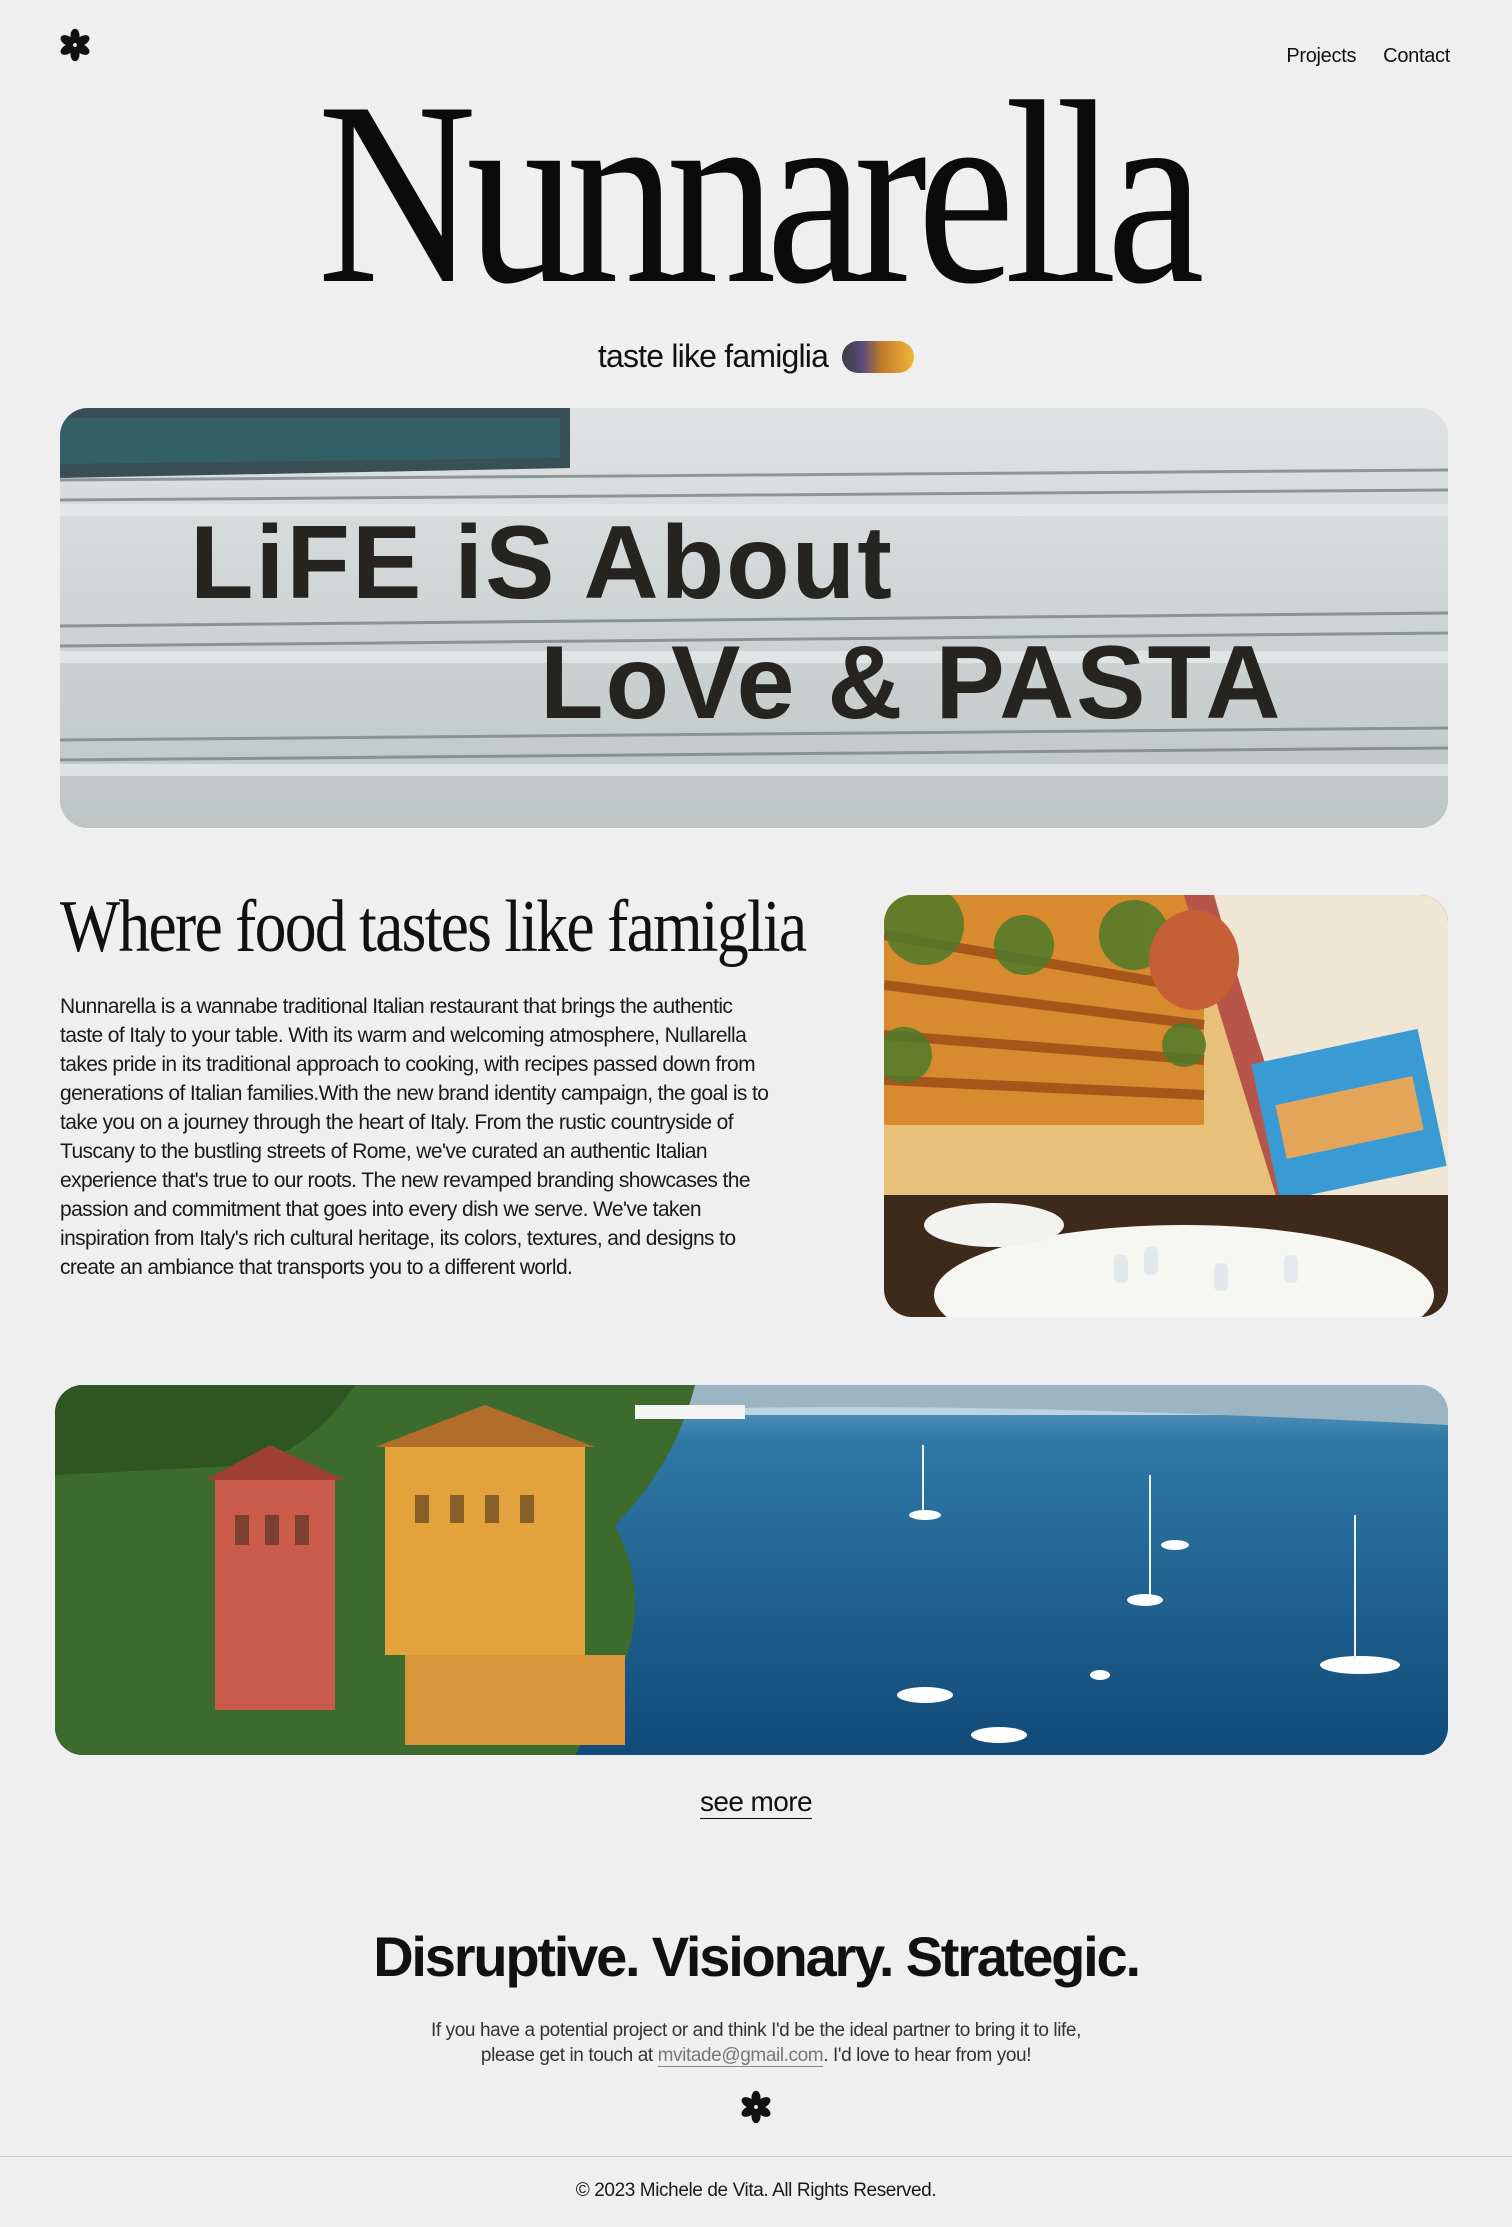 This screenshot has width=1512, height=2227. Describe the element at coordinates (1416, 56) in the screenshot. I see `nav-contact-link: Contact` at that location.